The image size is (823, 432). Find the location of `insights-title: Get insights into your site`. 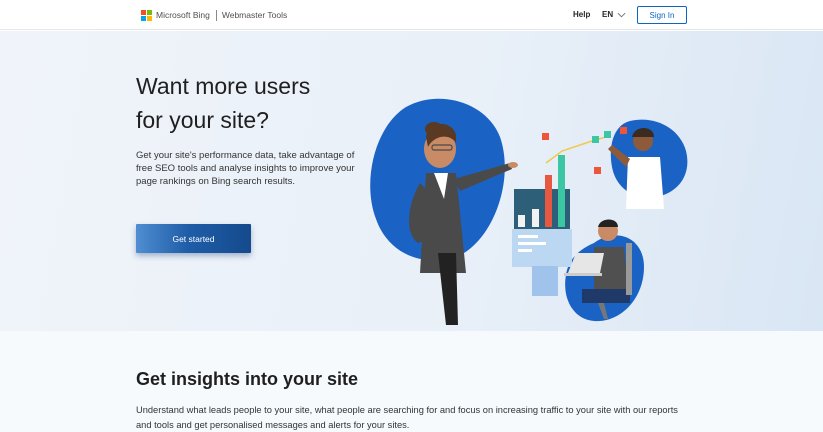

insights-title: Get insights into your site is located at coordinates (247, 379).